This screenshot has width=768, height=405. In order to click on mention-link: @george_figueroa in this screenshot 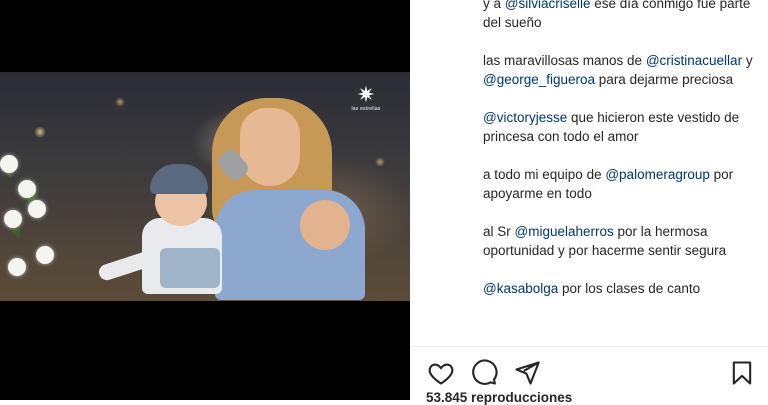, I will do `click(539, 79)`.